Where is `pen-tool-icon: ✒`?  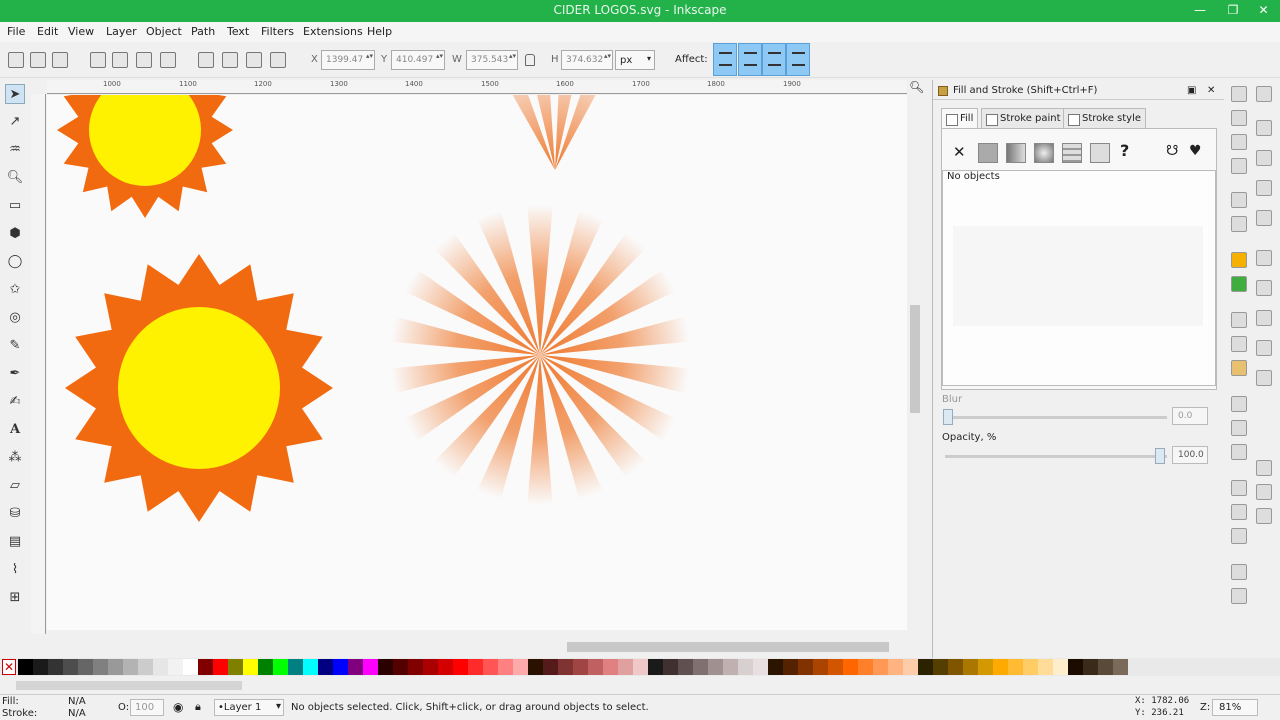
pen-tool-icon: ✒ is located at coordinates (15, 374).